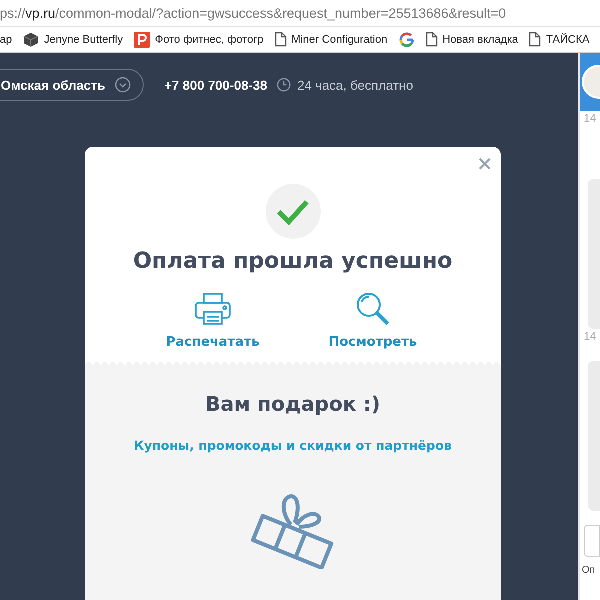 The width and height of the screenshot is (600, 600). What do you see at coordinates (284, 85) in the screenshot?
I see `clock-icon` at bounding box center [284, 85].